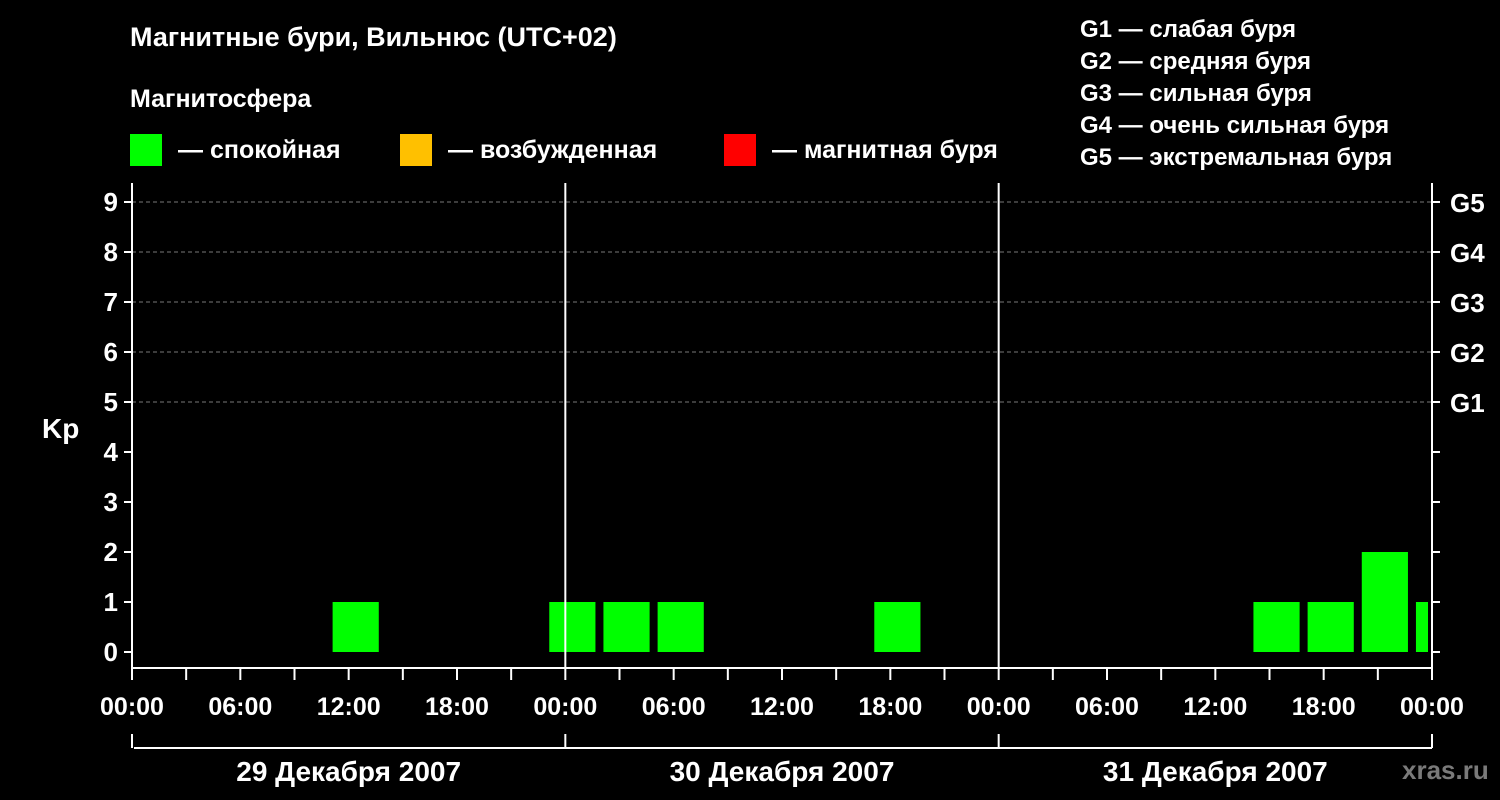 The height and width of the screenshot is (800, 1500). I want to click on y-tick-label: 9, so click(111, 202).